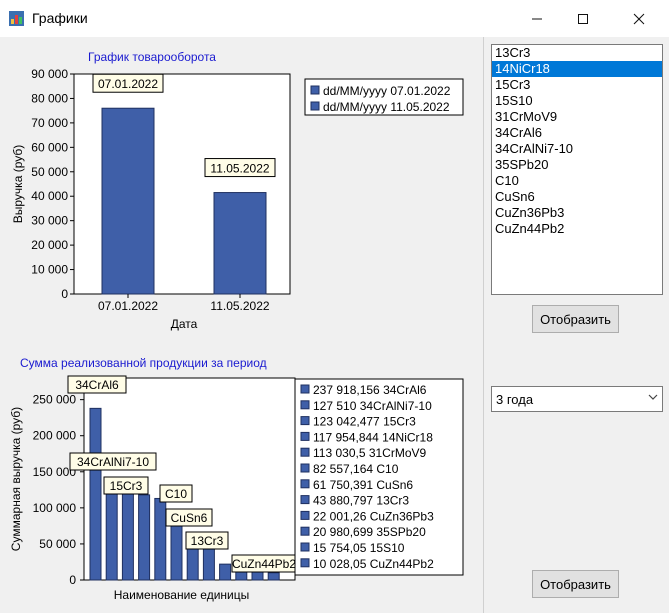 The width and height of the screenshot is (669, 613). I want to click on maximize-icon, so click(583, 18).